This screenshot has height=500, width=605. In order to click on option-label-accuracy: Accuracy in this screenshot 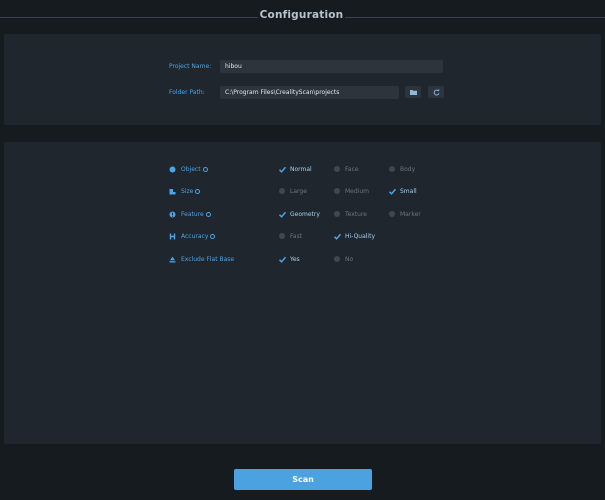, I will do `click(195, 236)`.